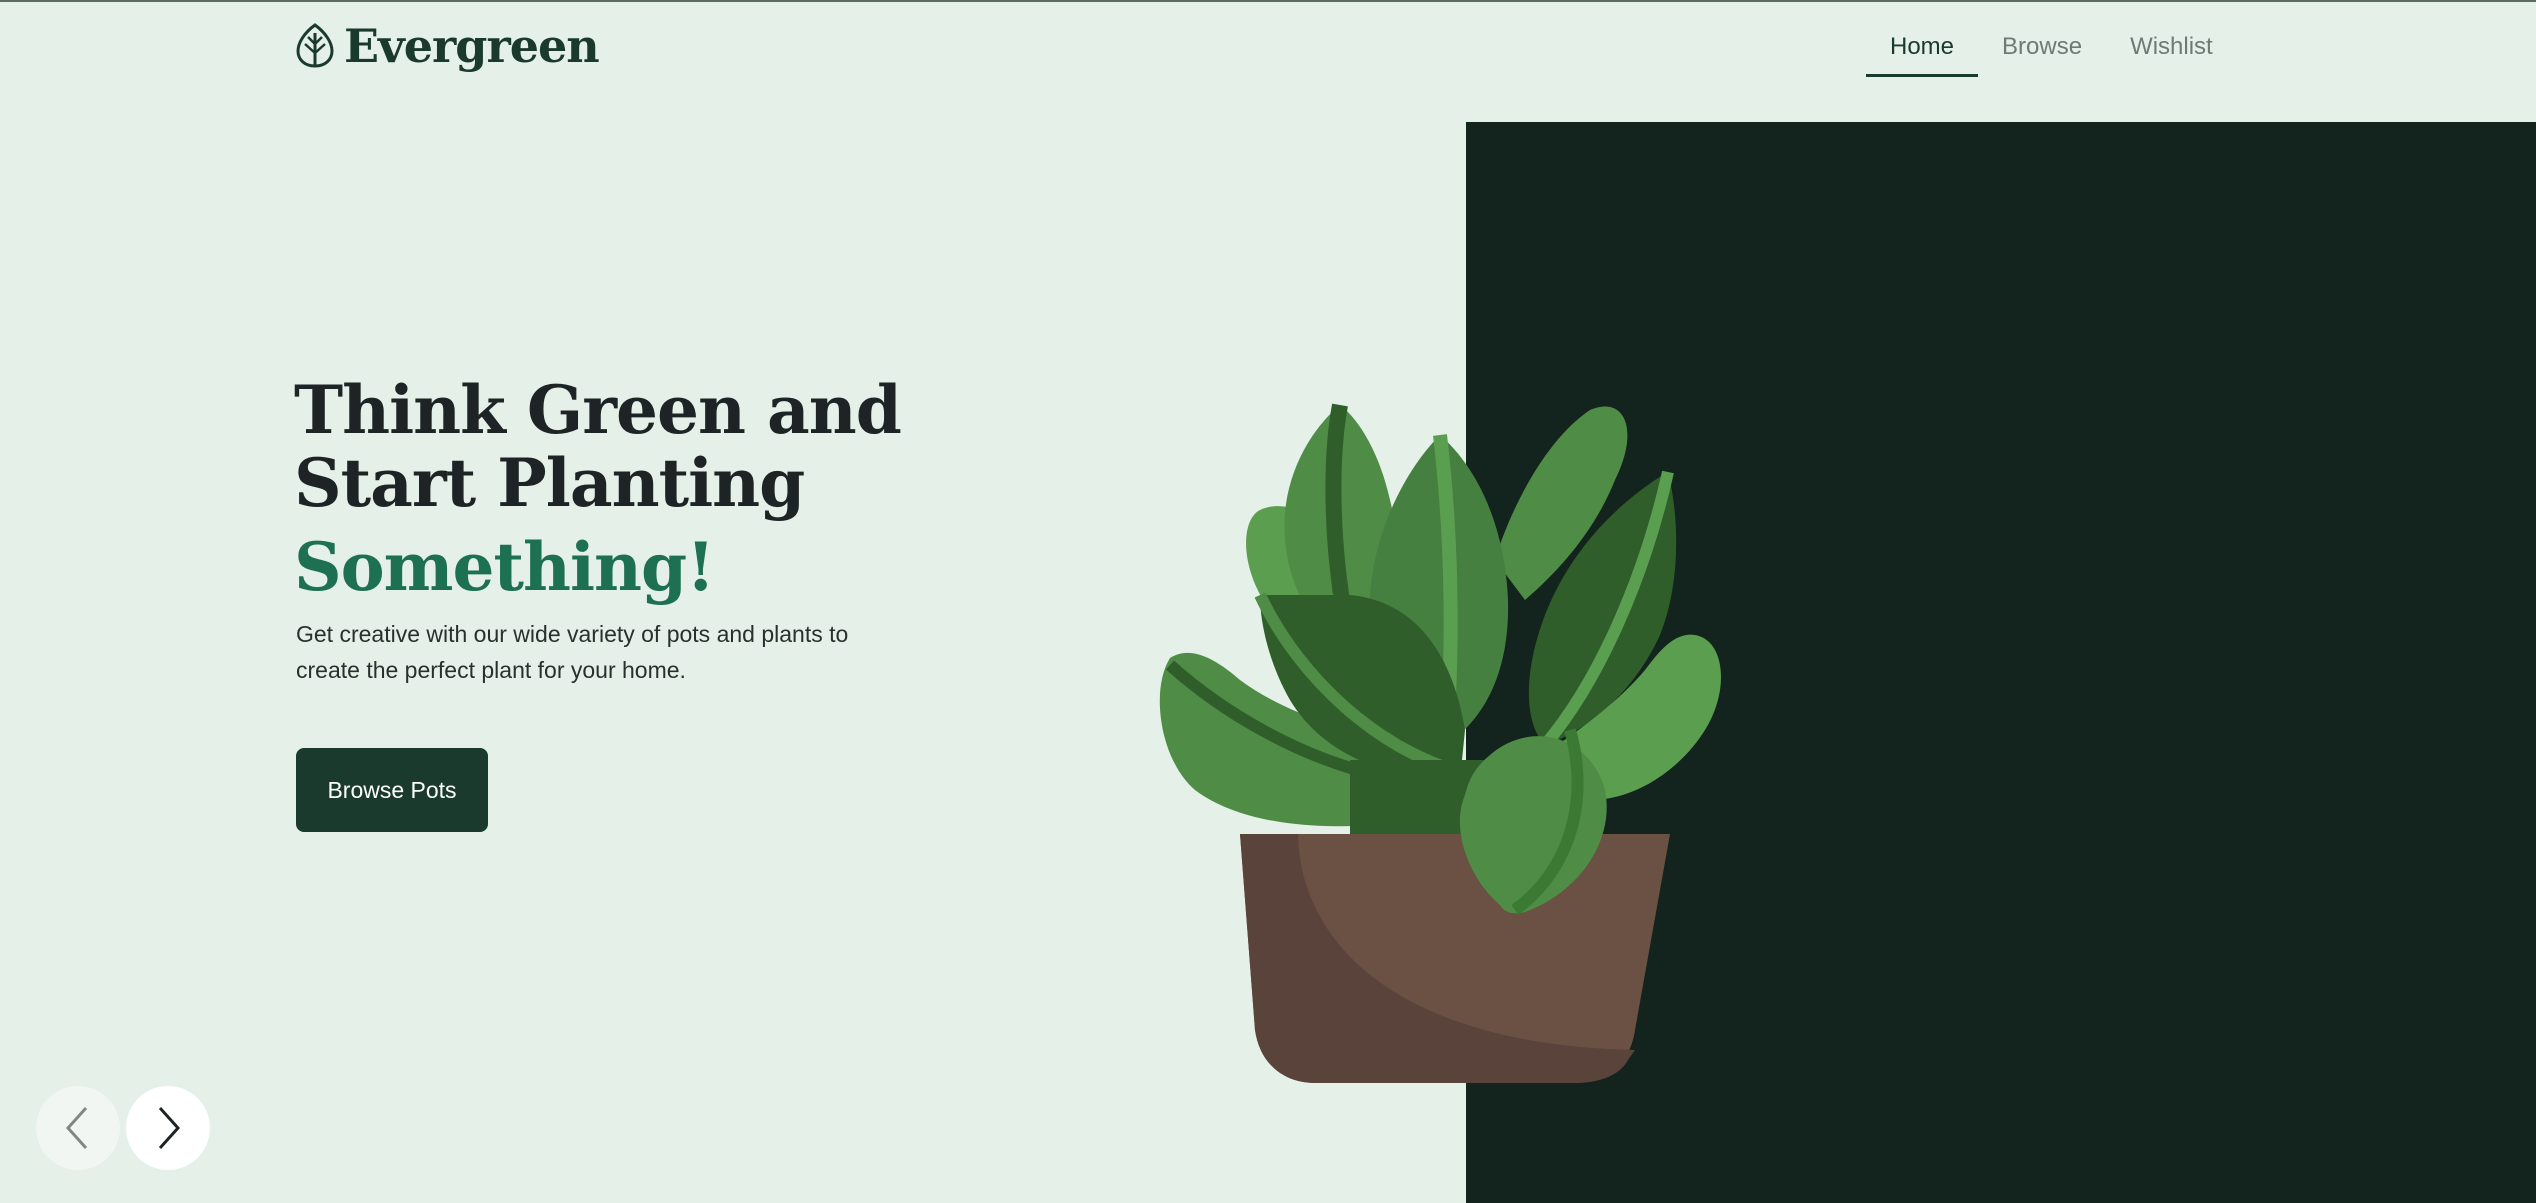  Describe the element at coordinates (315, 45) in the screenshot. I see `leaf-icon` at that location.